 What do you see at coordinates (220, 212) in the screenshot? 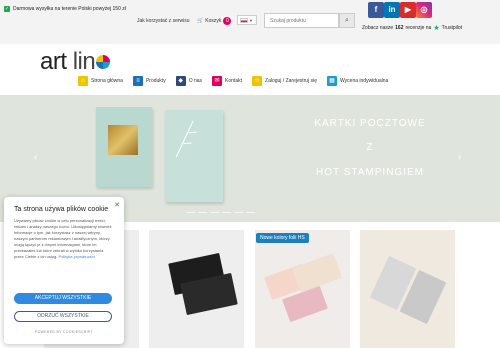
I see `slider-dots` at bounding box center [220, 212].